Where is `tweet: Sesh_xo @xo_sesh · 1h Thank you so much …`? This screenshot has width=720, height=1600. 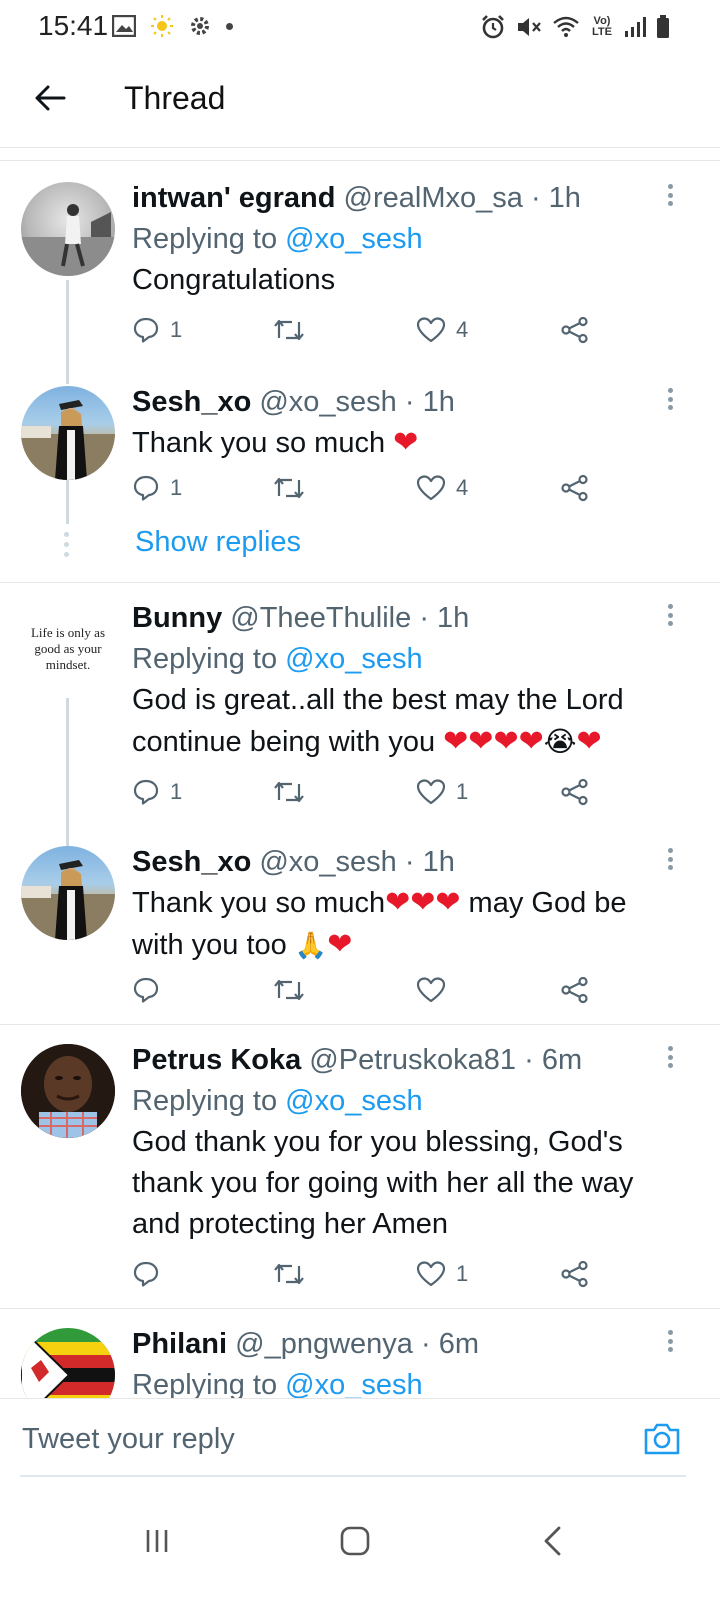
tweet: Sesh_xo @xo_sesh · 1h Thank you so much … is located at coordinates (360, 453).